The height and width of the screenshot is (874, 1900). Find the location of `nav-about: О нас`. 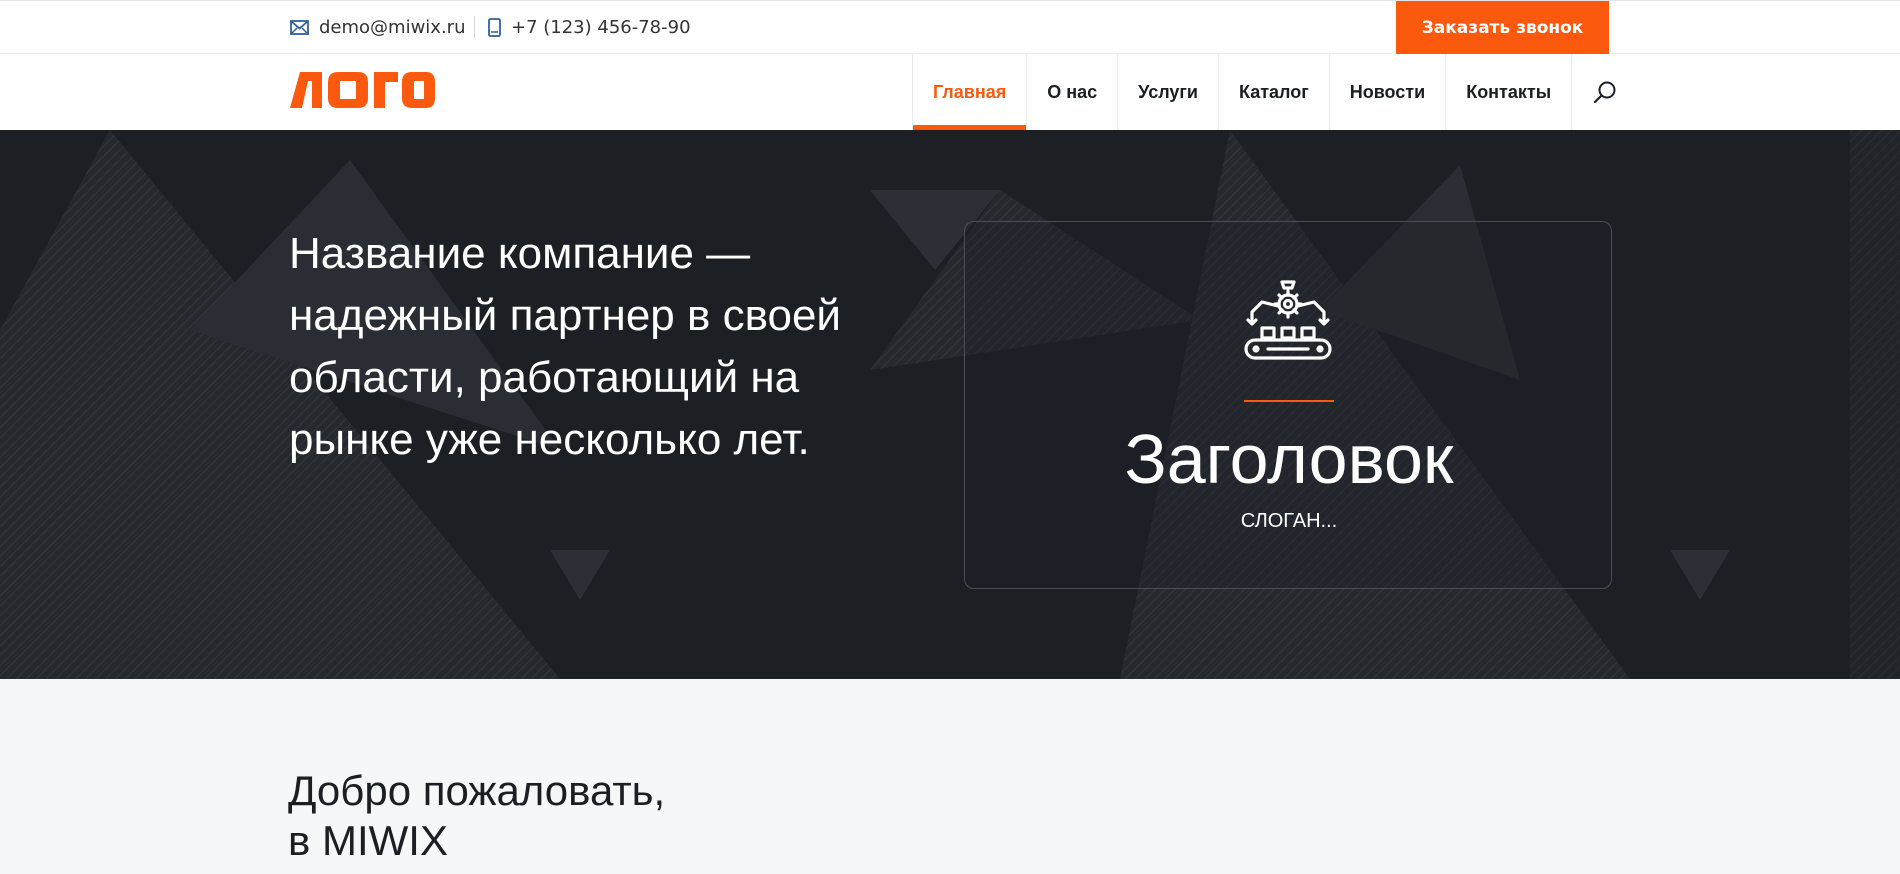

nav-about: О нас is located at coordinates (1071, 92).